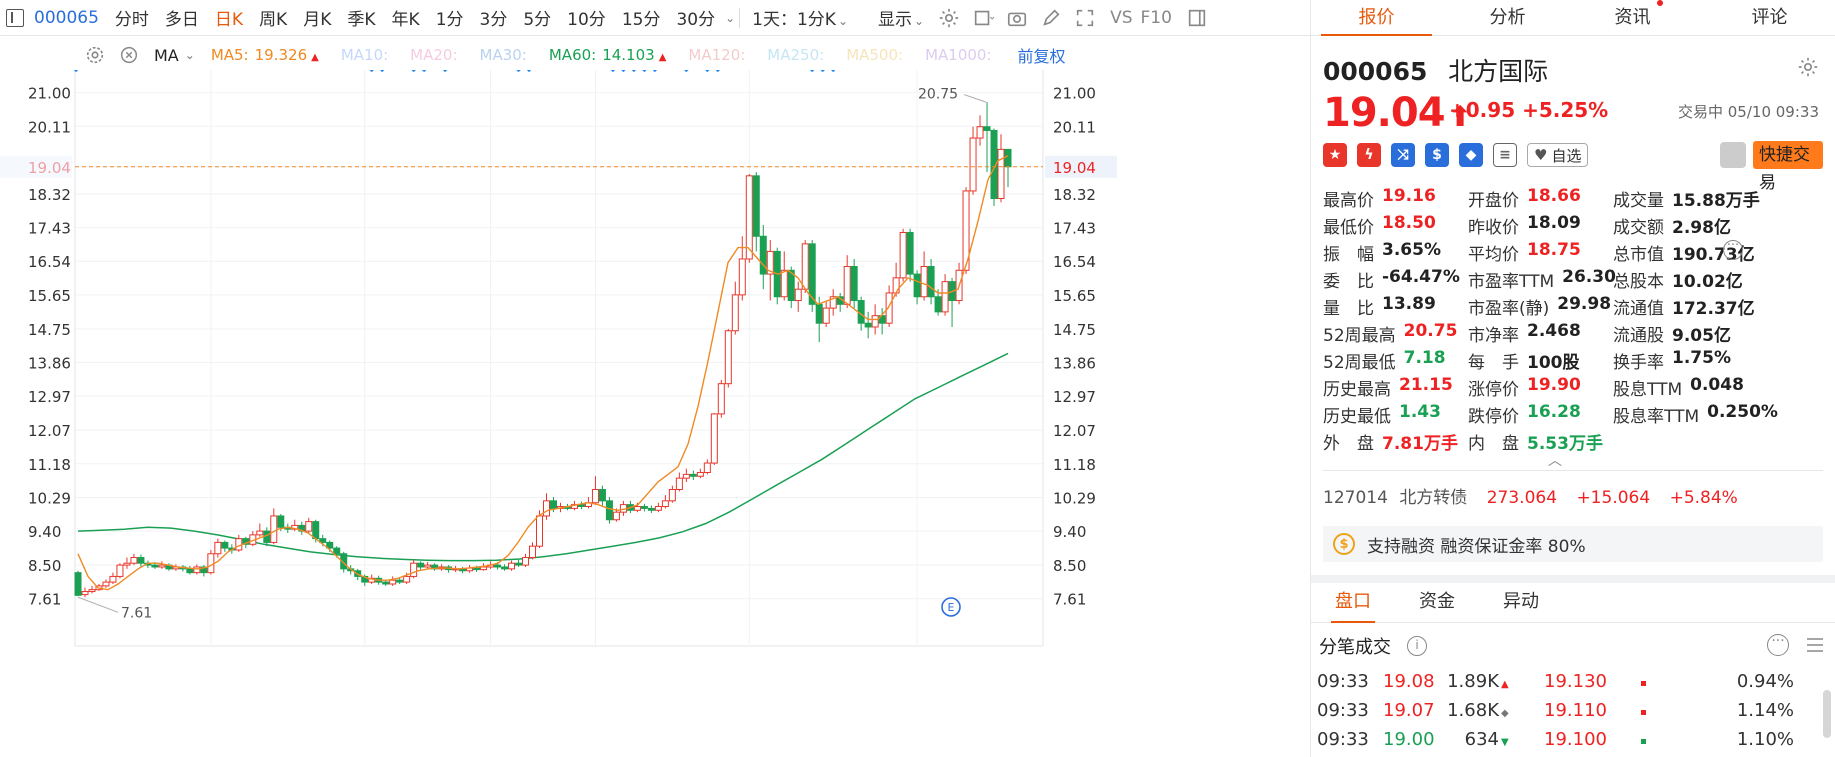 The image size is (1835, 757). Describe the element at coordinates (1441, 70) in the screenshot. I see `stock-header: 000065 北方国际` at that location.